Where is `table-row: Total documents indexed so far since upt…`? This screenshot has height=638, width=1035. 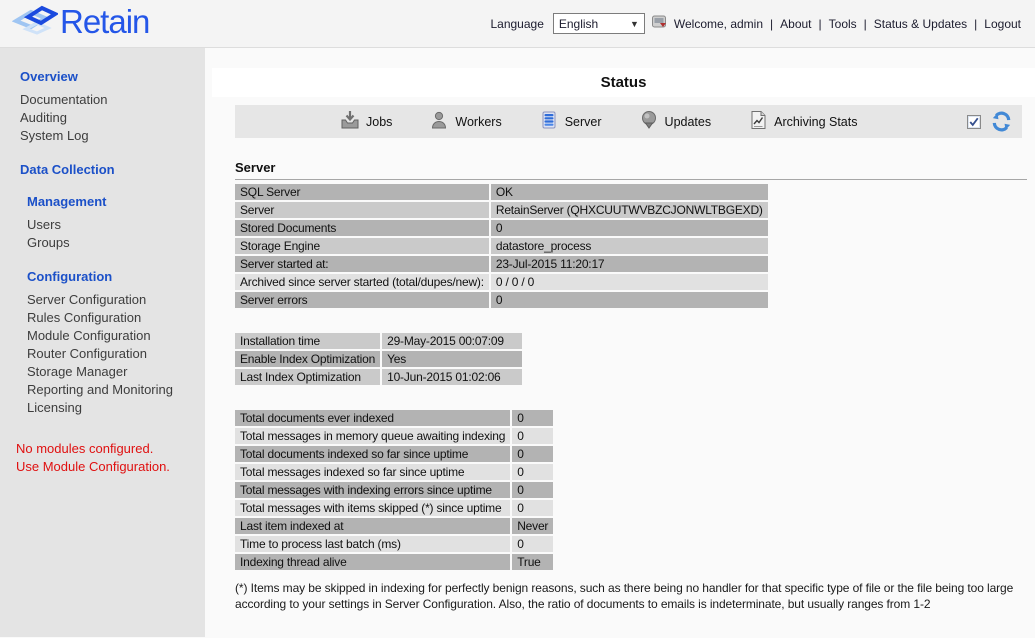 table-row: Total documents indexed so far since upt… is located at coordinates (394, 454).